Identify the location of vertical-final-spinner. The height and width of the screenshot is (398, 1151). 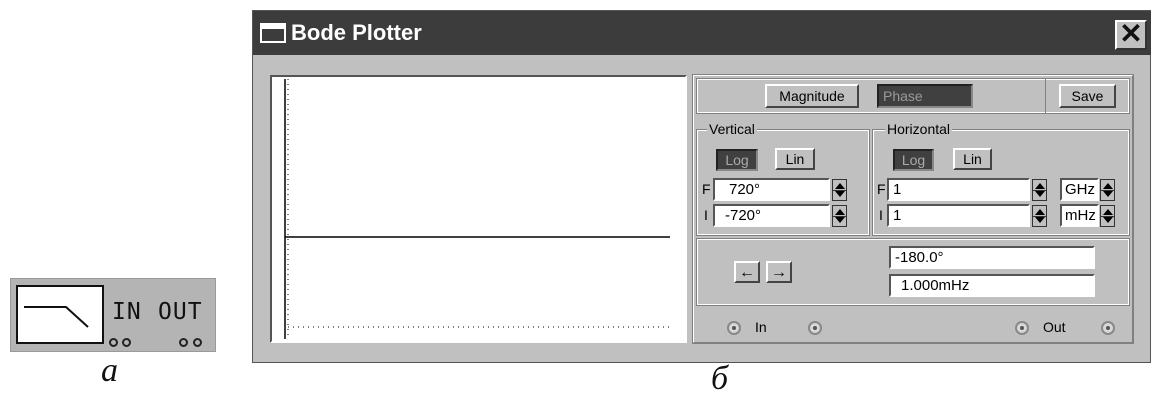
(839, 190).